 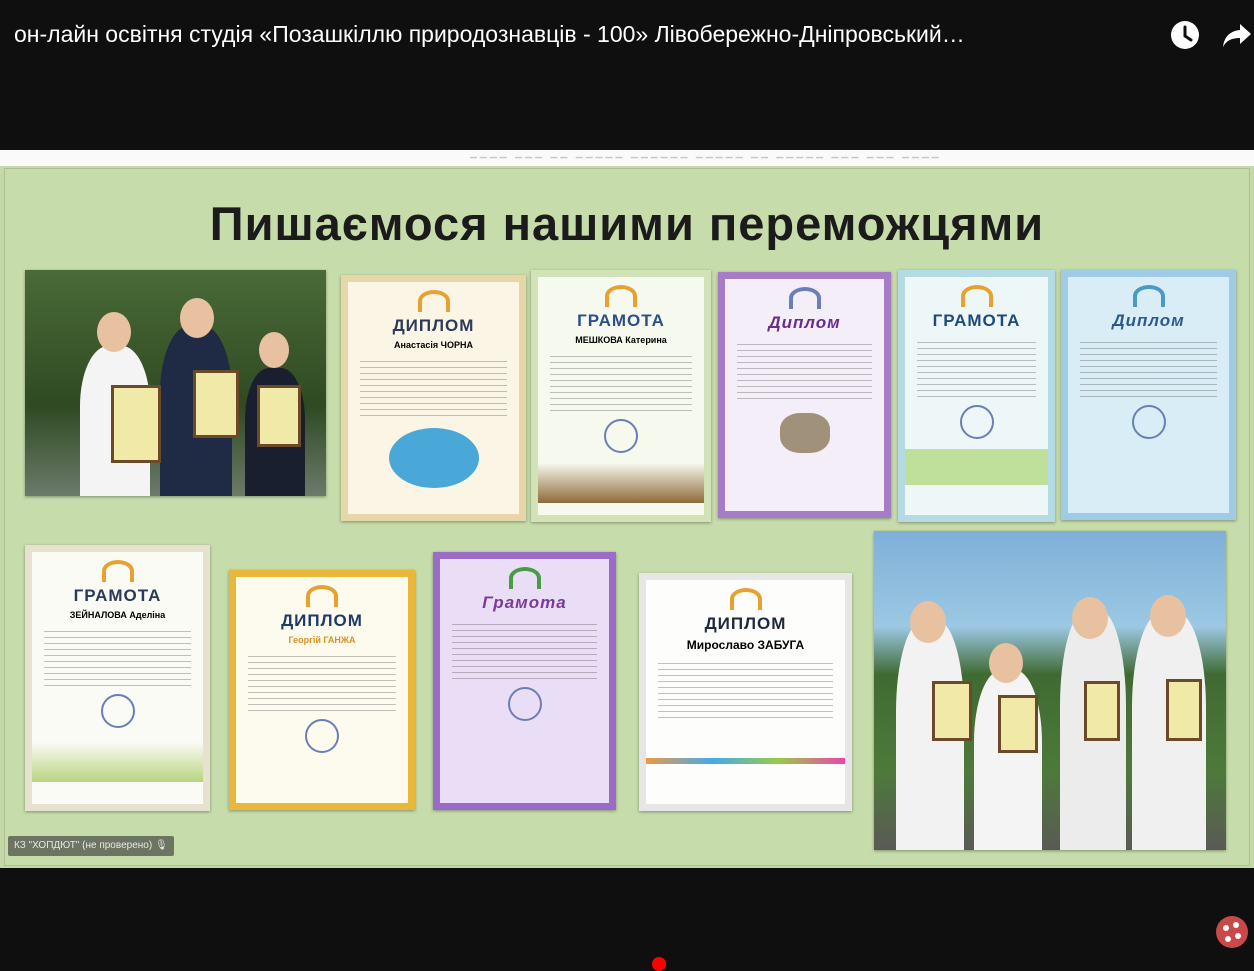 What do you see at coordinates (1237, 35) in the screenshot?
I see `share-arrow-icon` at bounding box center [1237, 35].